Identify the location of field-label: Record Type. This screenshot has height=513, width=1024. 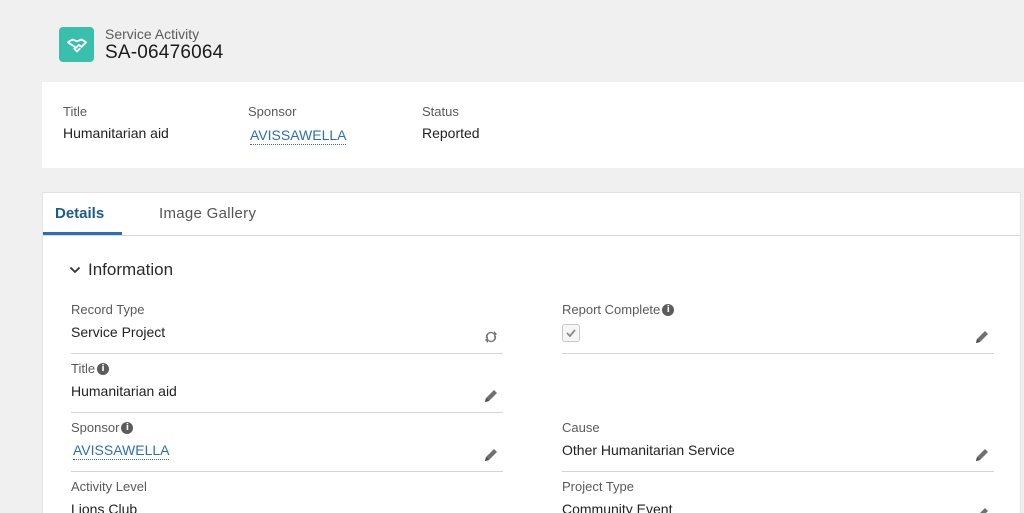
(108, 309).